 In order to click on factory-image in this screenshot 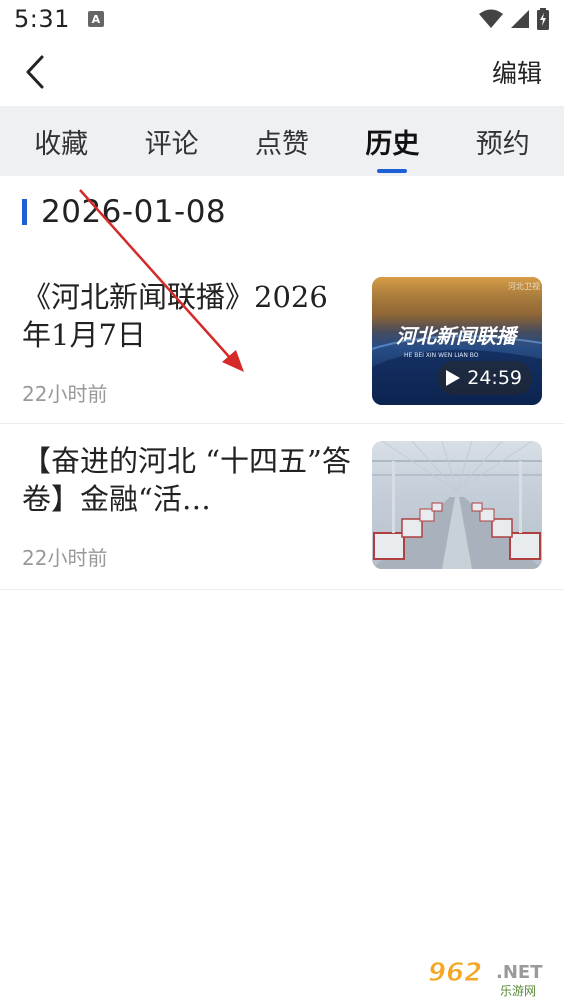, I will do `click(457, 505)`.